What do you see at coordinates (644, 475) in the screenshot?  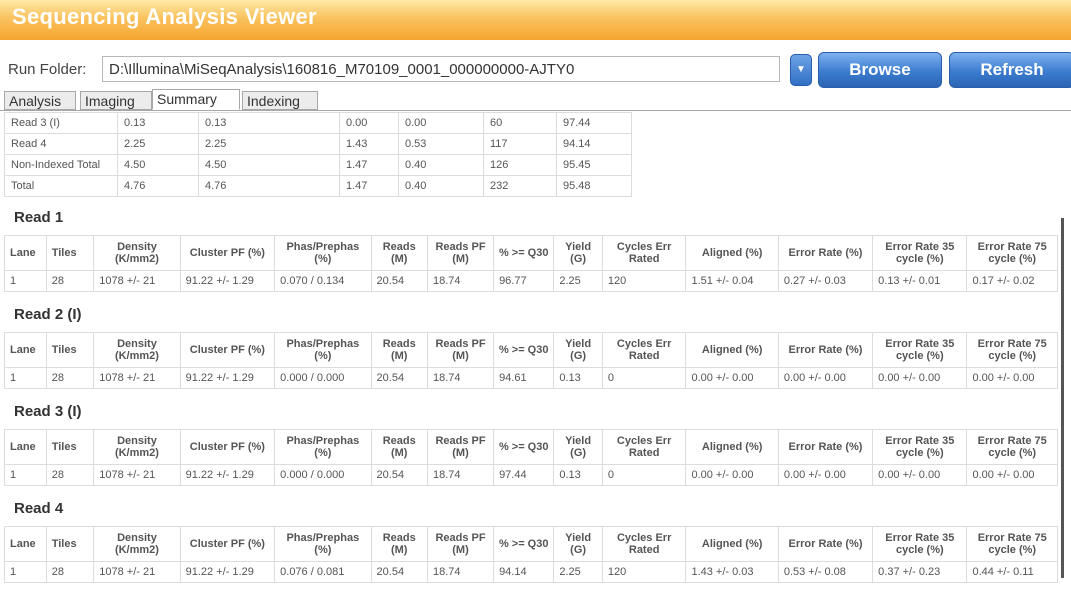 I see `table-cell: 0` at bounding box center [644, 475].